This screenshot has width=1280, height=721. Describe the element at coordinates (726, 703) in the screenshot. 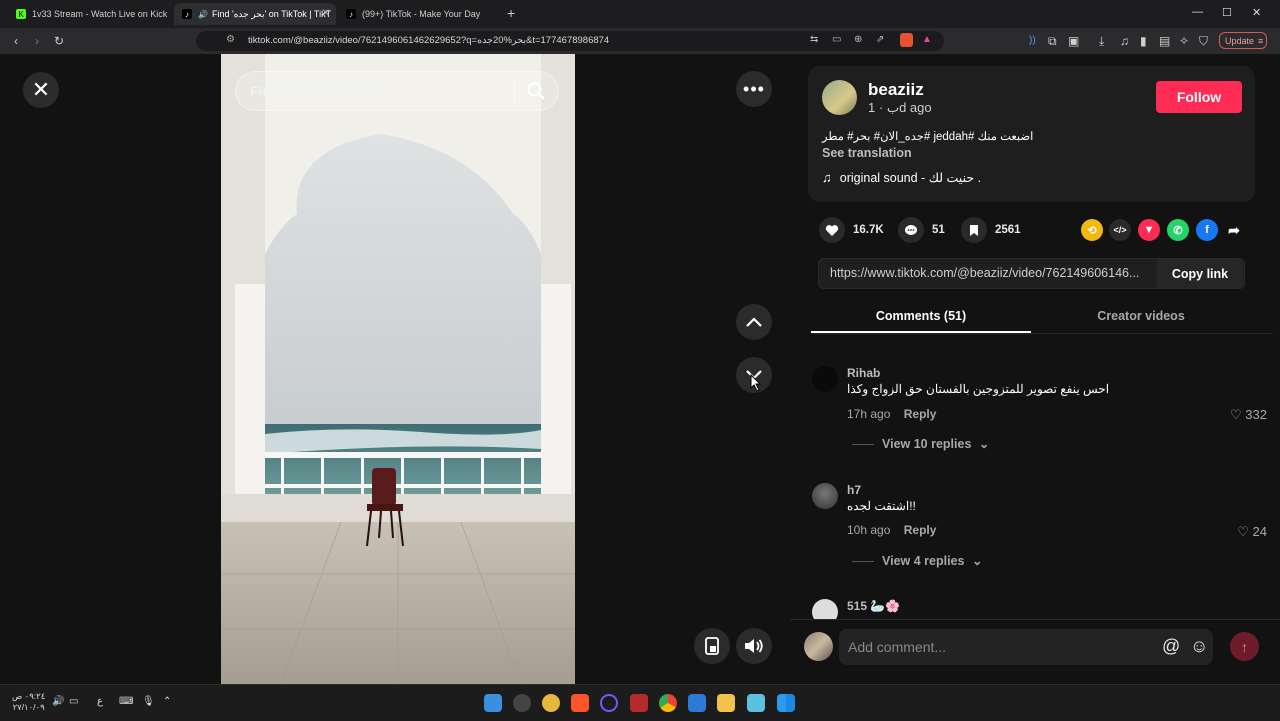

I see `file-explorer-icon` at that location.